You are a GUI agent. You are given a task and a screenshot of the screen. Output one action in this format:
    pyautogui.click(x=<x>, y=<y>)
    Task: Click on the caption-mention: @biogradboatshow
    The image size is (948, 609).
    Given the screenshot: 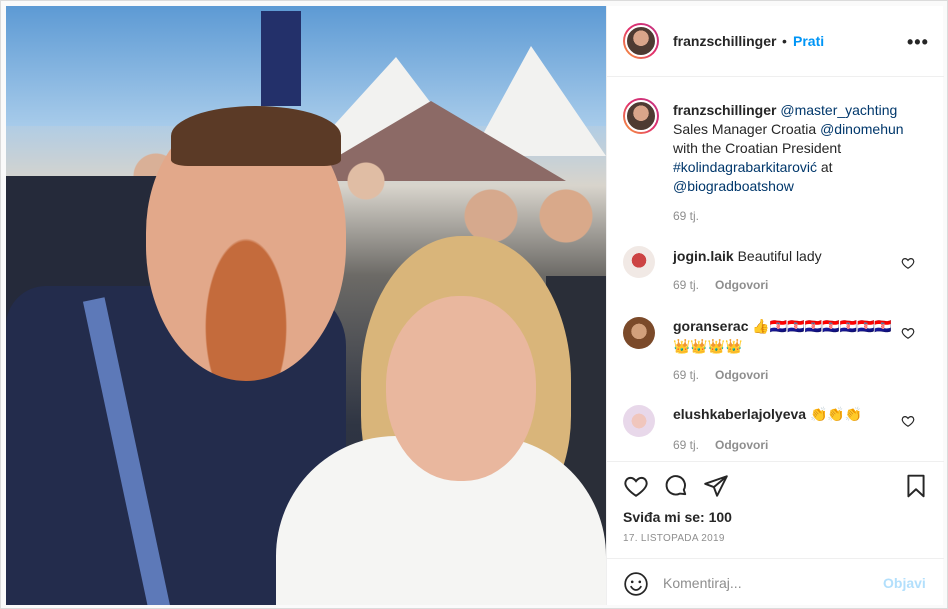 What is the action you would take?
    pyautogui.click(x=733, y=186)
    